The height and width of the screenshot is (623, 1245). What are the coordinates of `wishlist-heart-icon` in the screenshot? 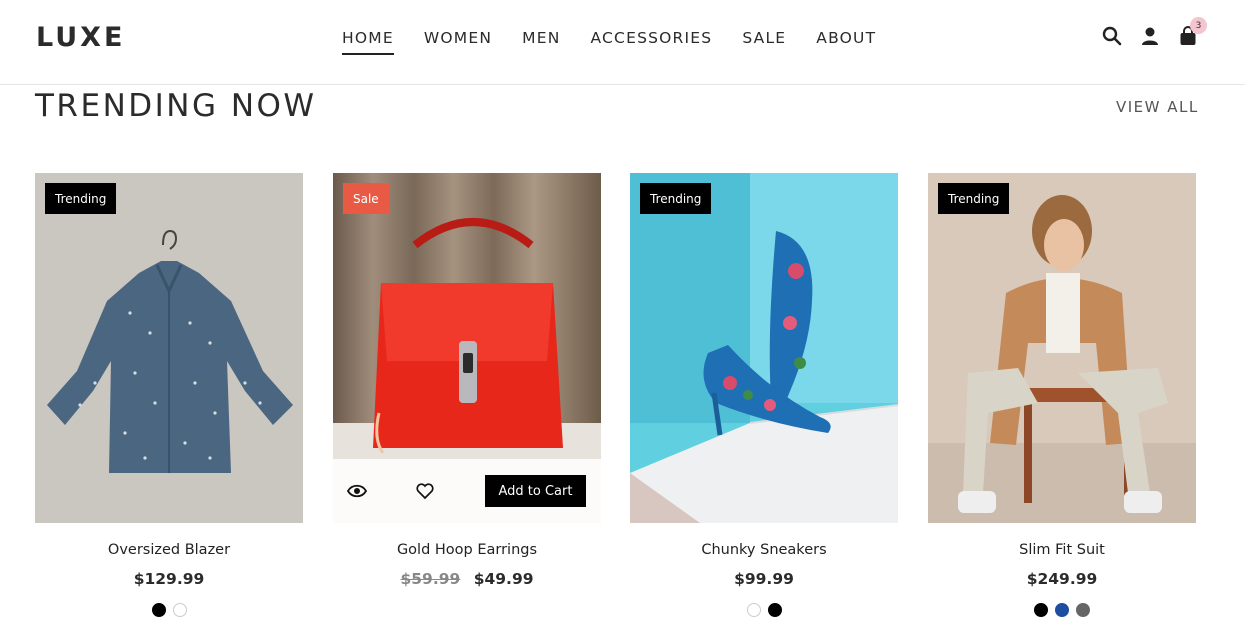 It's located at (425, 491).